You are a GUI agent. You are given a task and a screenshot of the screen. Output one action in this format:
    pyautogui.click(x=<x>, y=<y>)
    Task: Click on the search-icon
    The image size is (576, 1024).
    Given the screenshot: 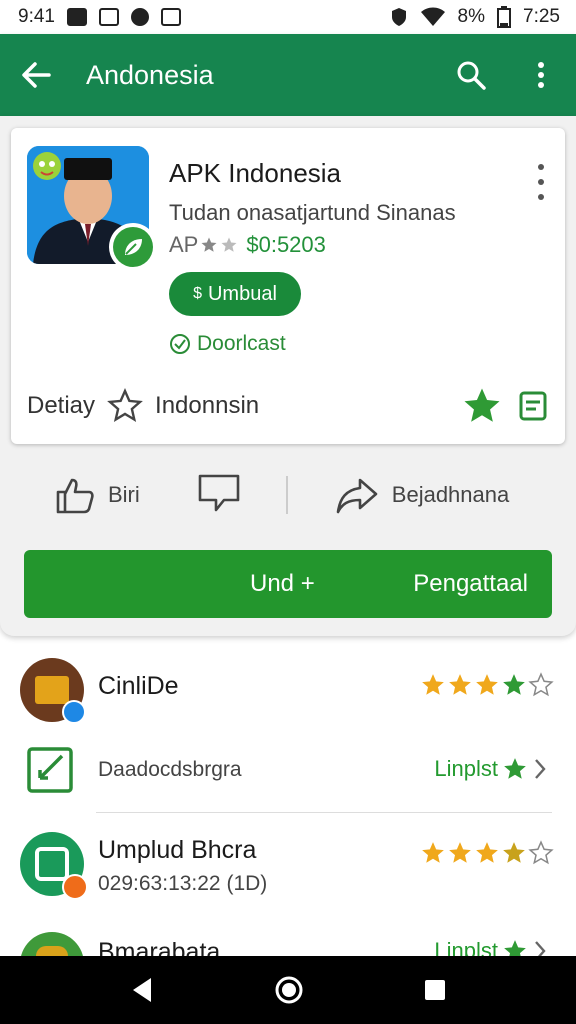 What is the action you would take?
    pyautogui.click(x=471, y=75)
    